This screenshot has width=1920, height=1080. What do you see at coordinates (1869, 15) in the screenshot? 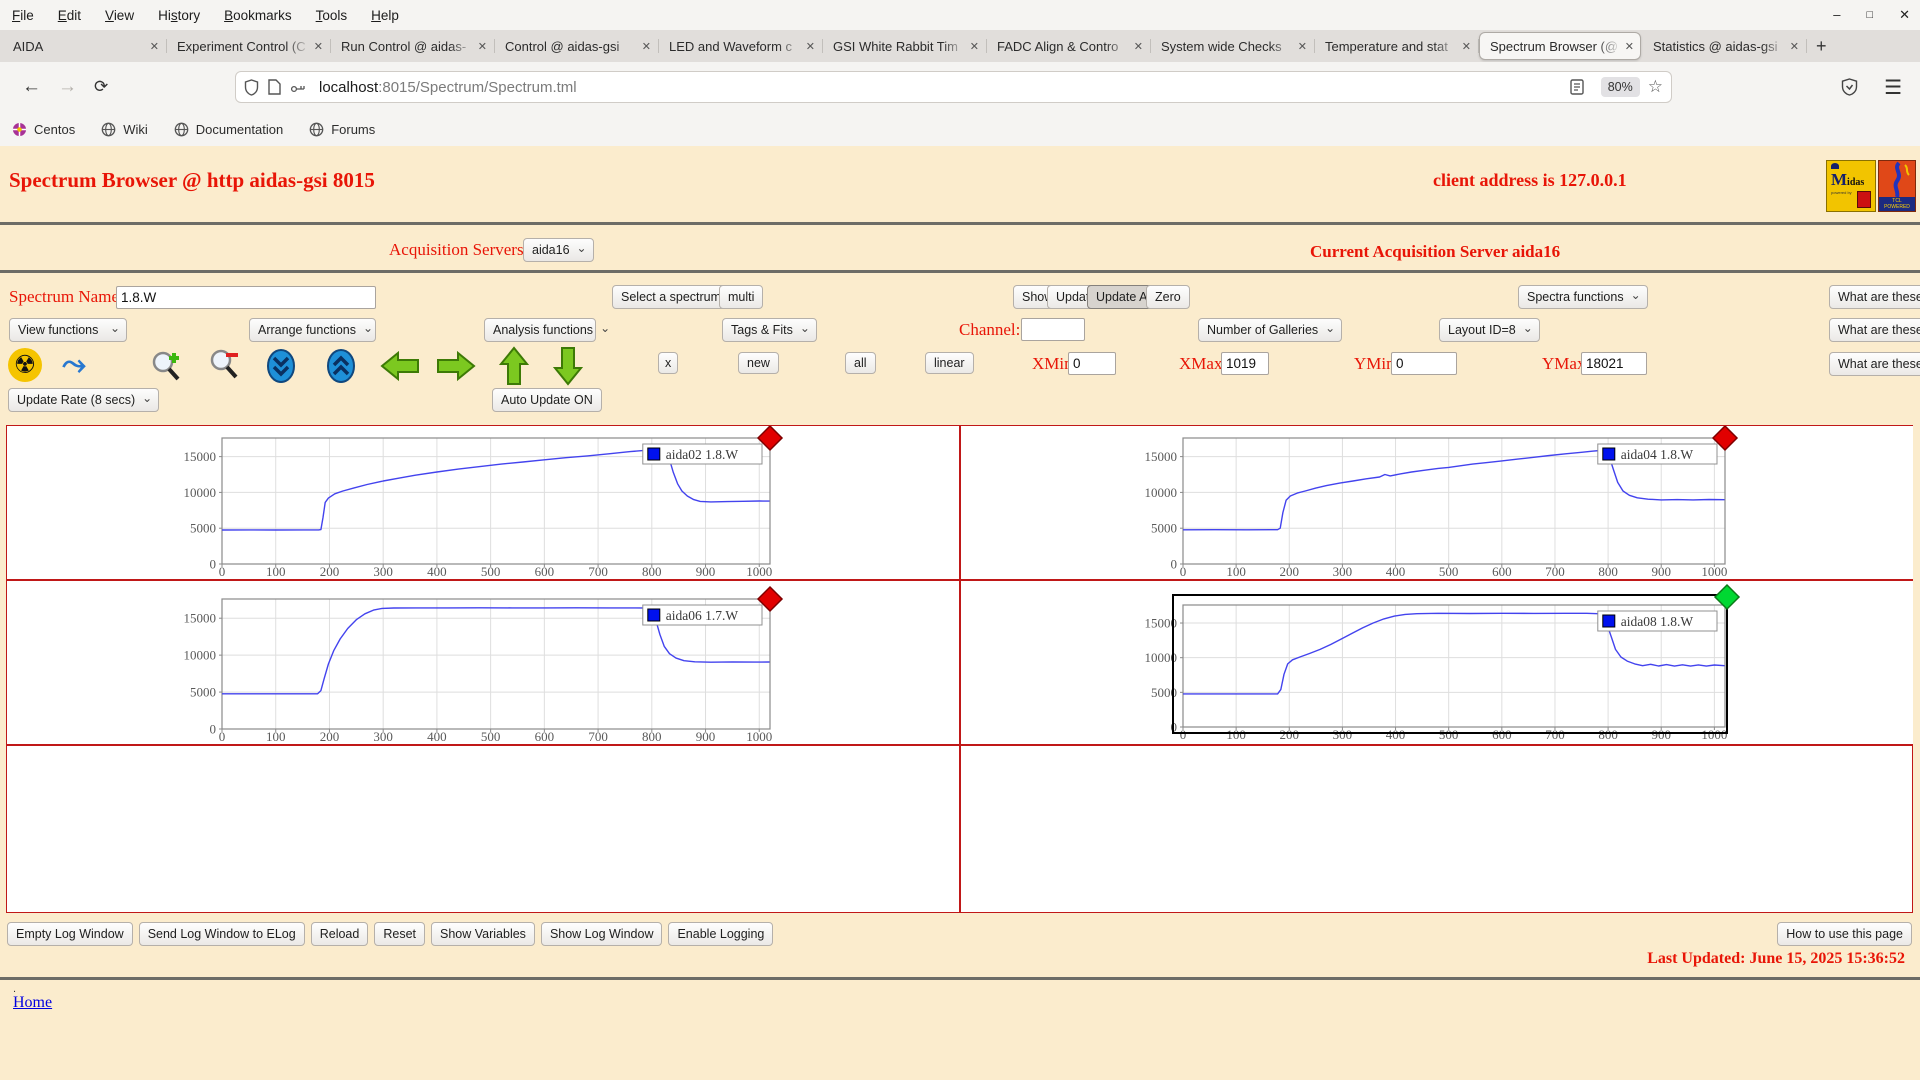
I see `maximize-icon: □` at bounding box center [1869, 15].